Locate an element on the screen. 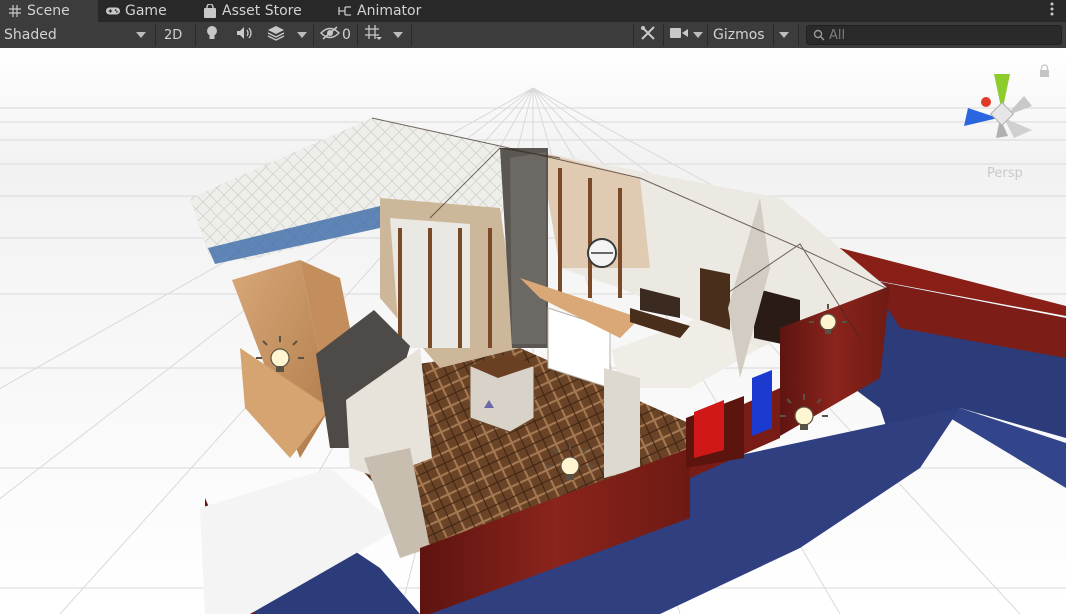  gizmos-dropdown is located at coordinates (784, 35).